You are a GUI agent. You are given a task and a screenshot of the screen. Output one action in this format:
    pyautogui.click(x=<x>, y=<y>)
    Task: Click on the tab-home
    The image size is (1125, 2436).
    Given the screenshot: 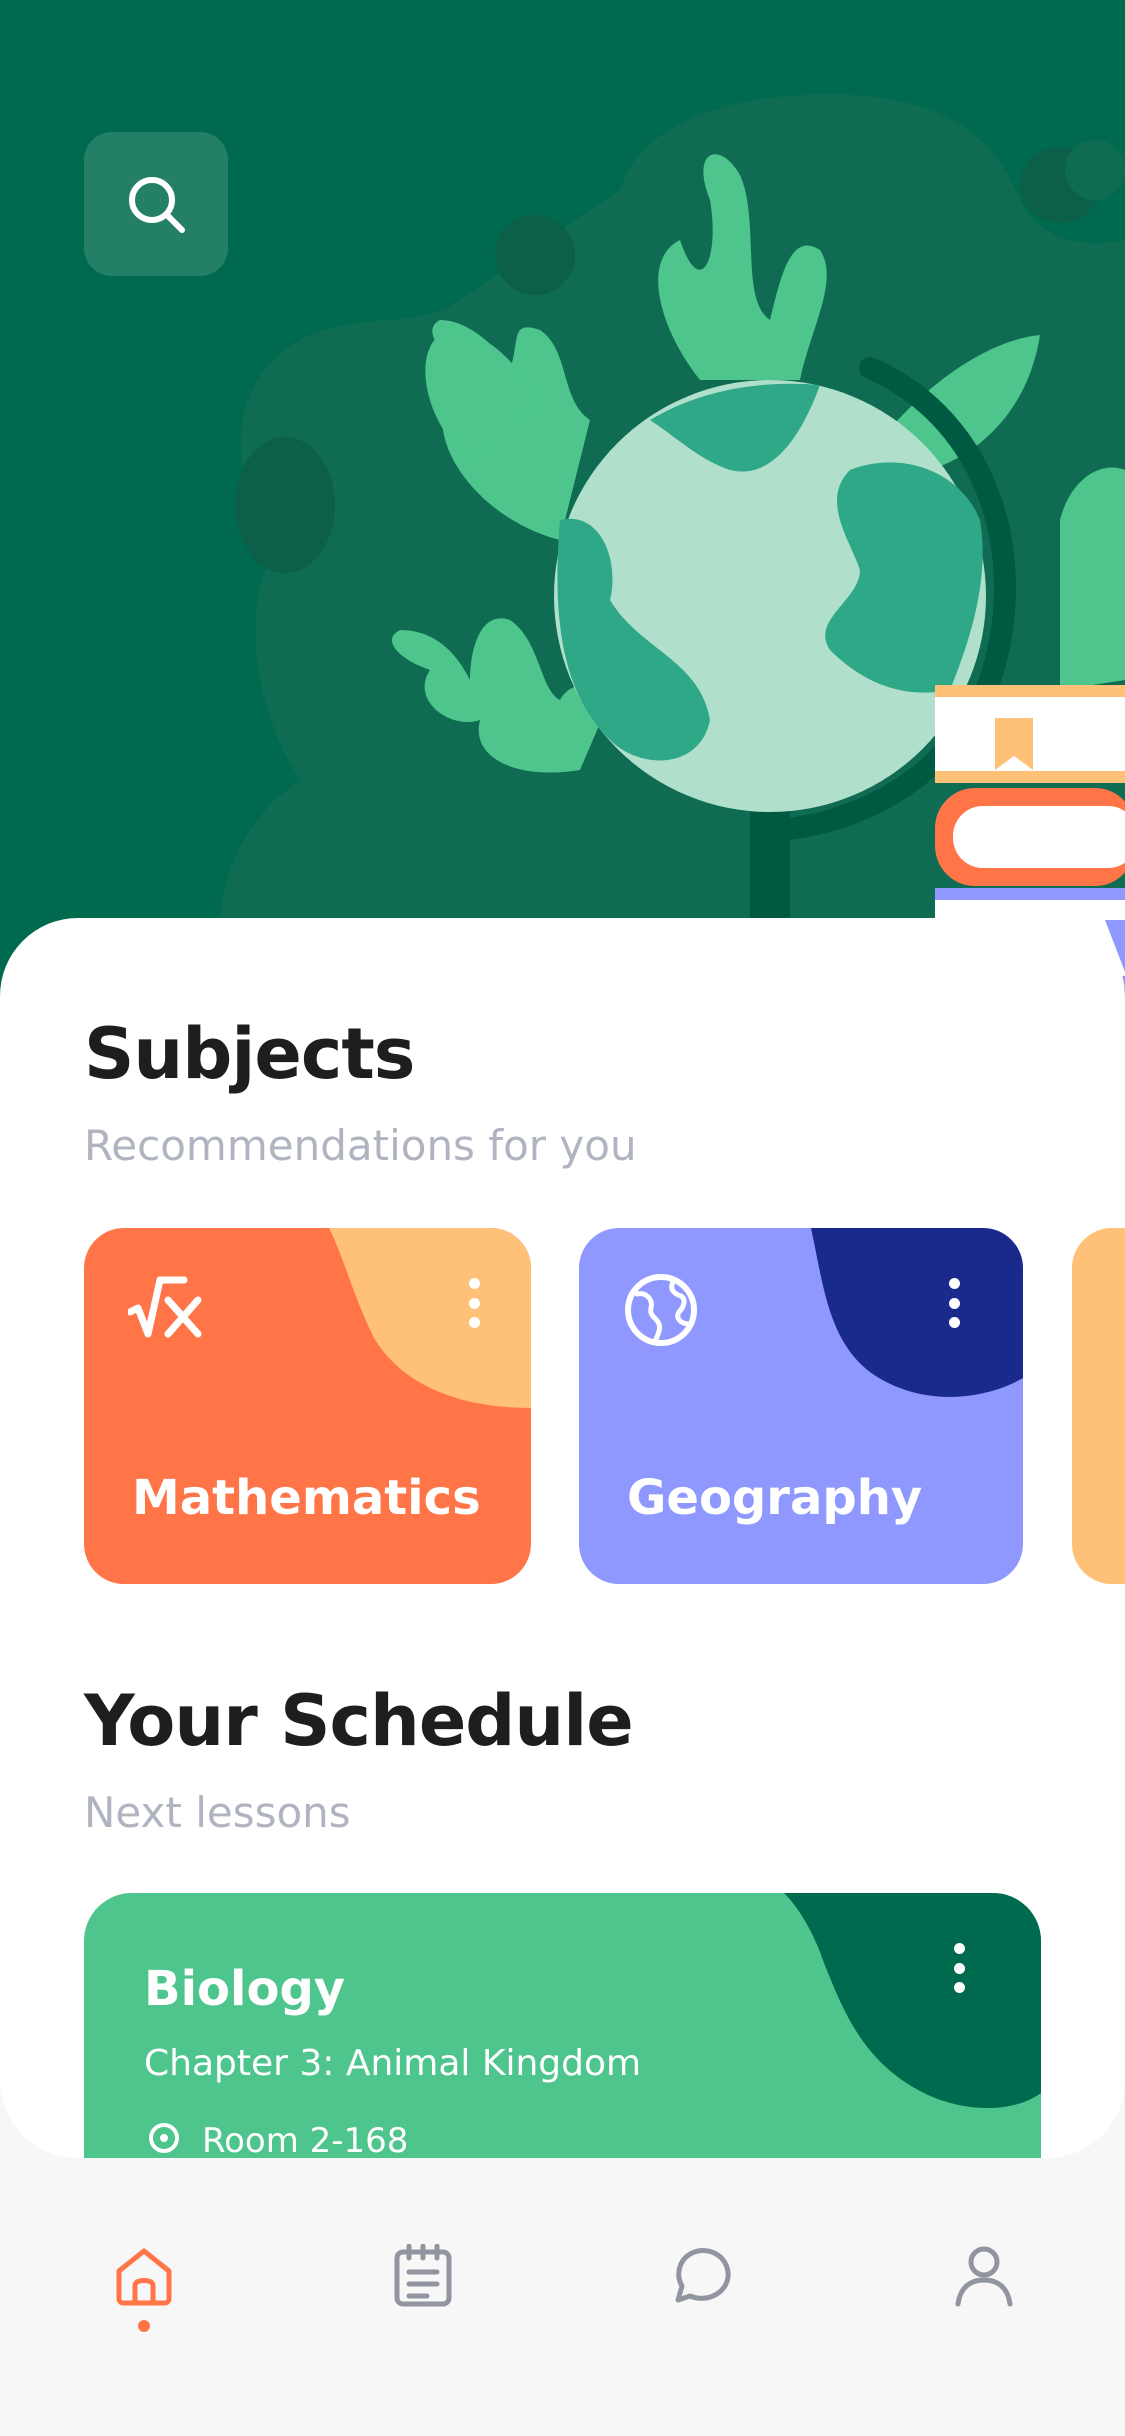 What is the action you would take?
    pyautogui.click(x=144, y=2276)
    